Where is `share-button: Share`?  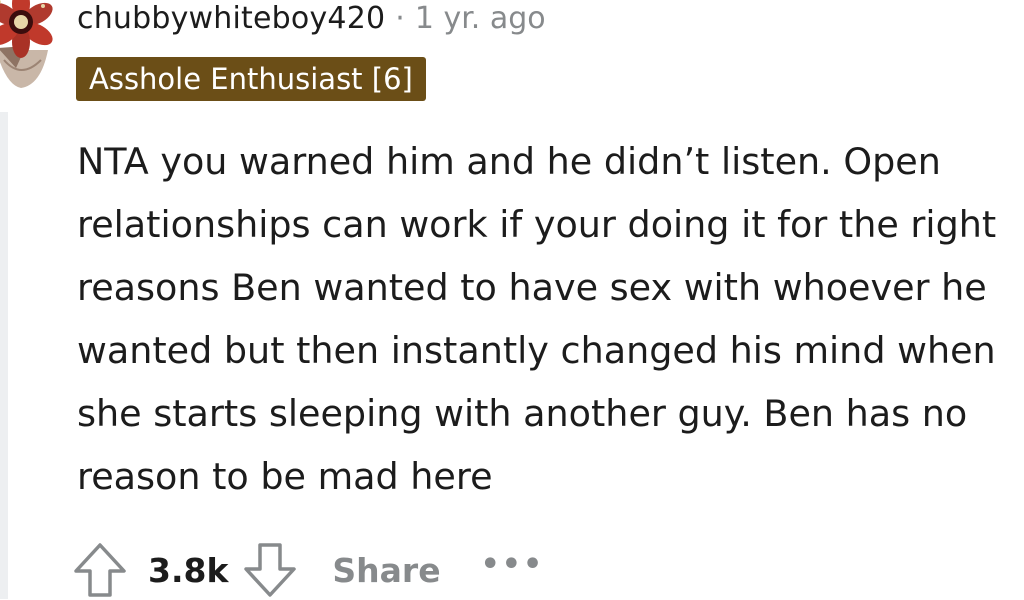 share-button: Share is located at coordinates (386, 570).